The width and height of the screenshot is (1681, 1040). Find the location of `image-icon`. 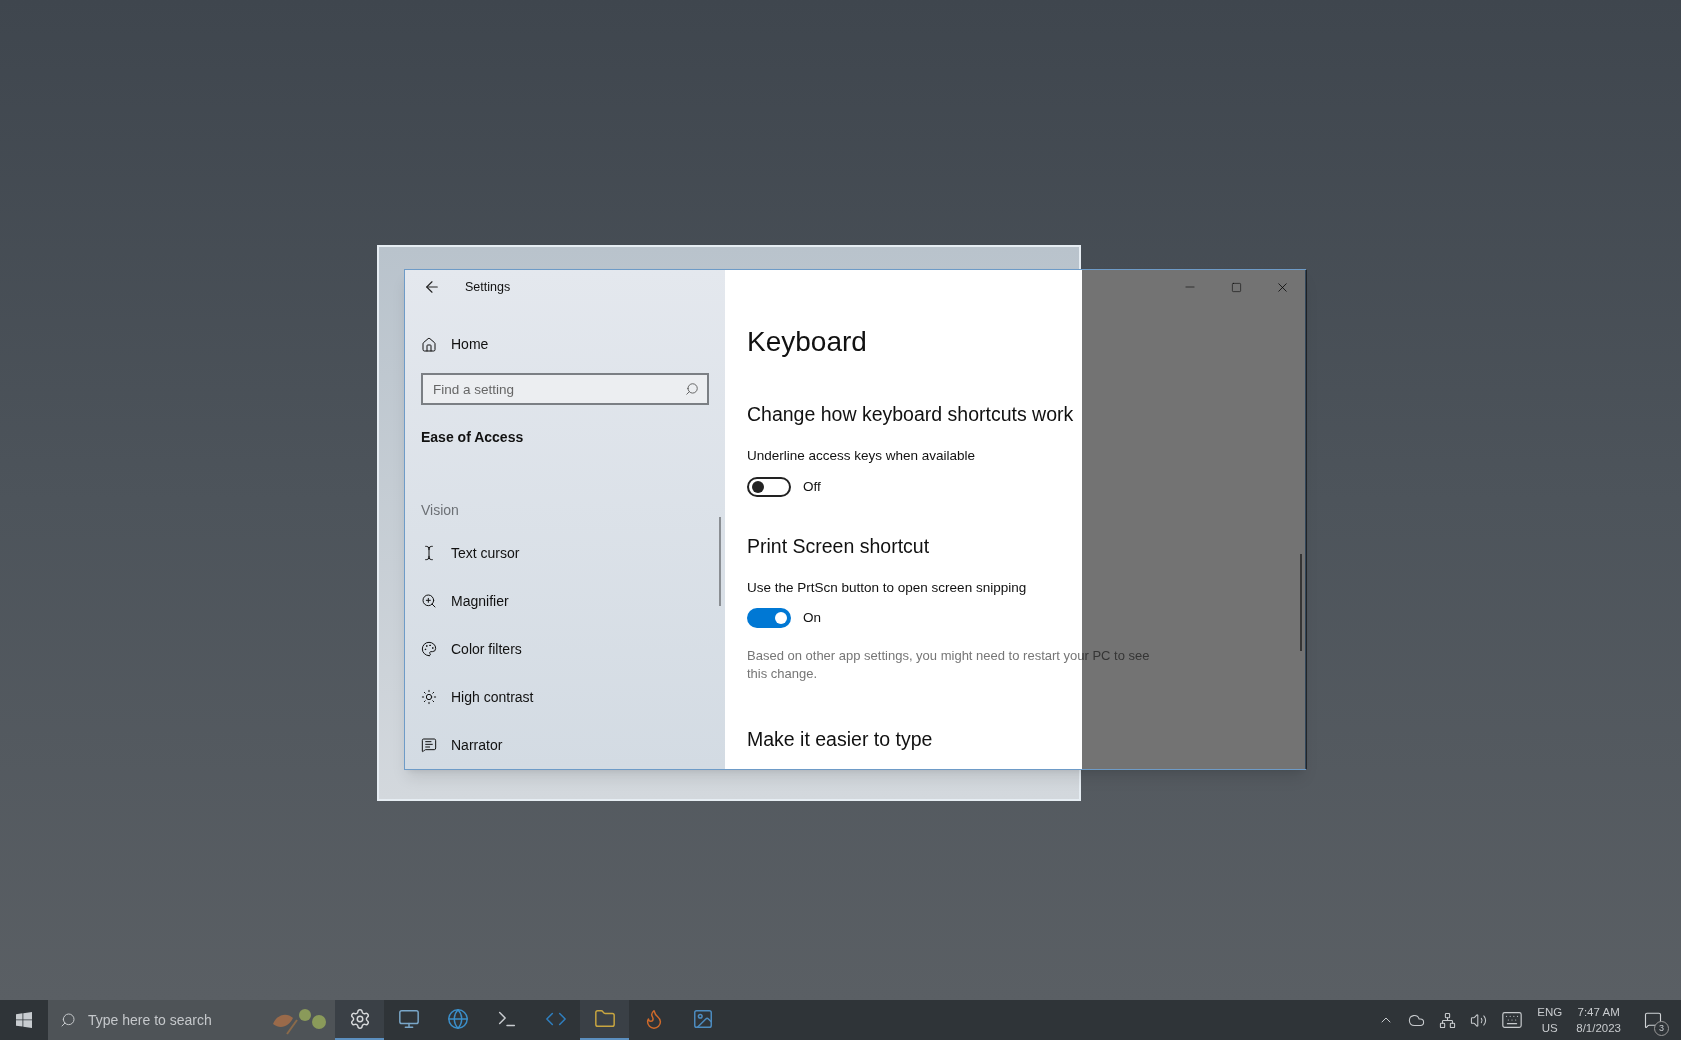

image-icon is located at coordinates (702, 1019).